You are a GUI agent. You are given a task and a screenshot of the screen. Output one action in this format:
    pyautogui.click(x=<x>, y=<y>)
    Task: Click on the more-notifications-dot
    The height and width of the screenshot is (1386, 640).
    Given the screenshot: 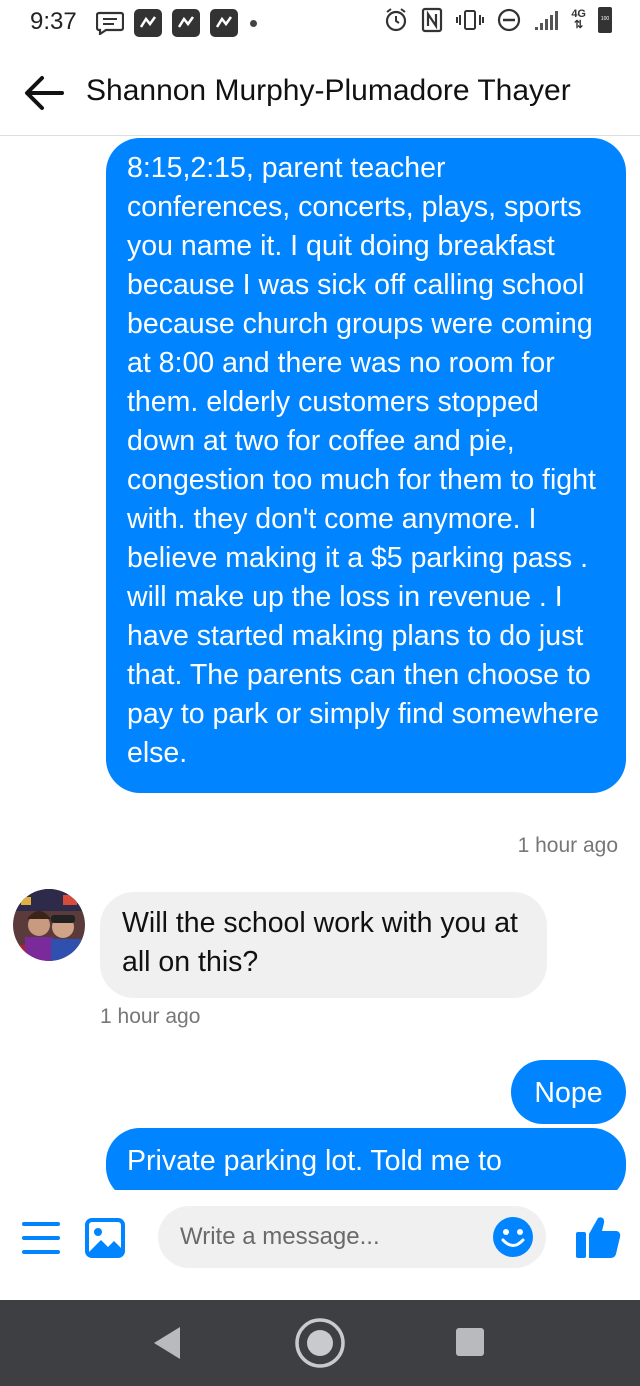 What is the action you would take?
    pyautogui.click(x=253, y=23)
    